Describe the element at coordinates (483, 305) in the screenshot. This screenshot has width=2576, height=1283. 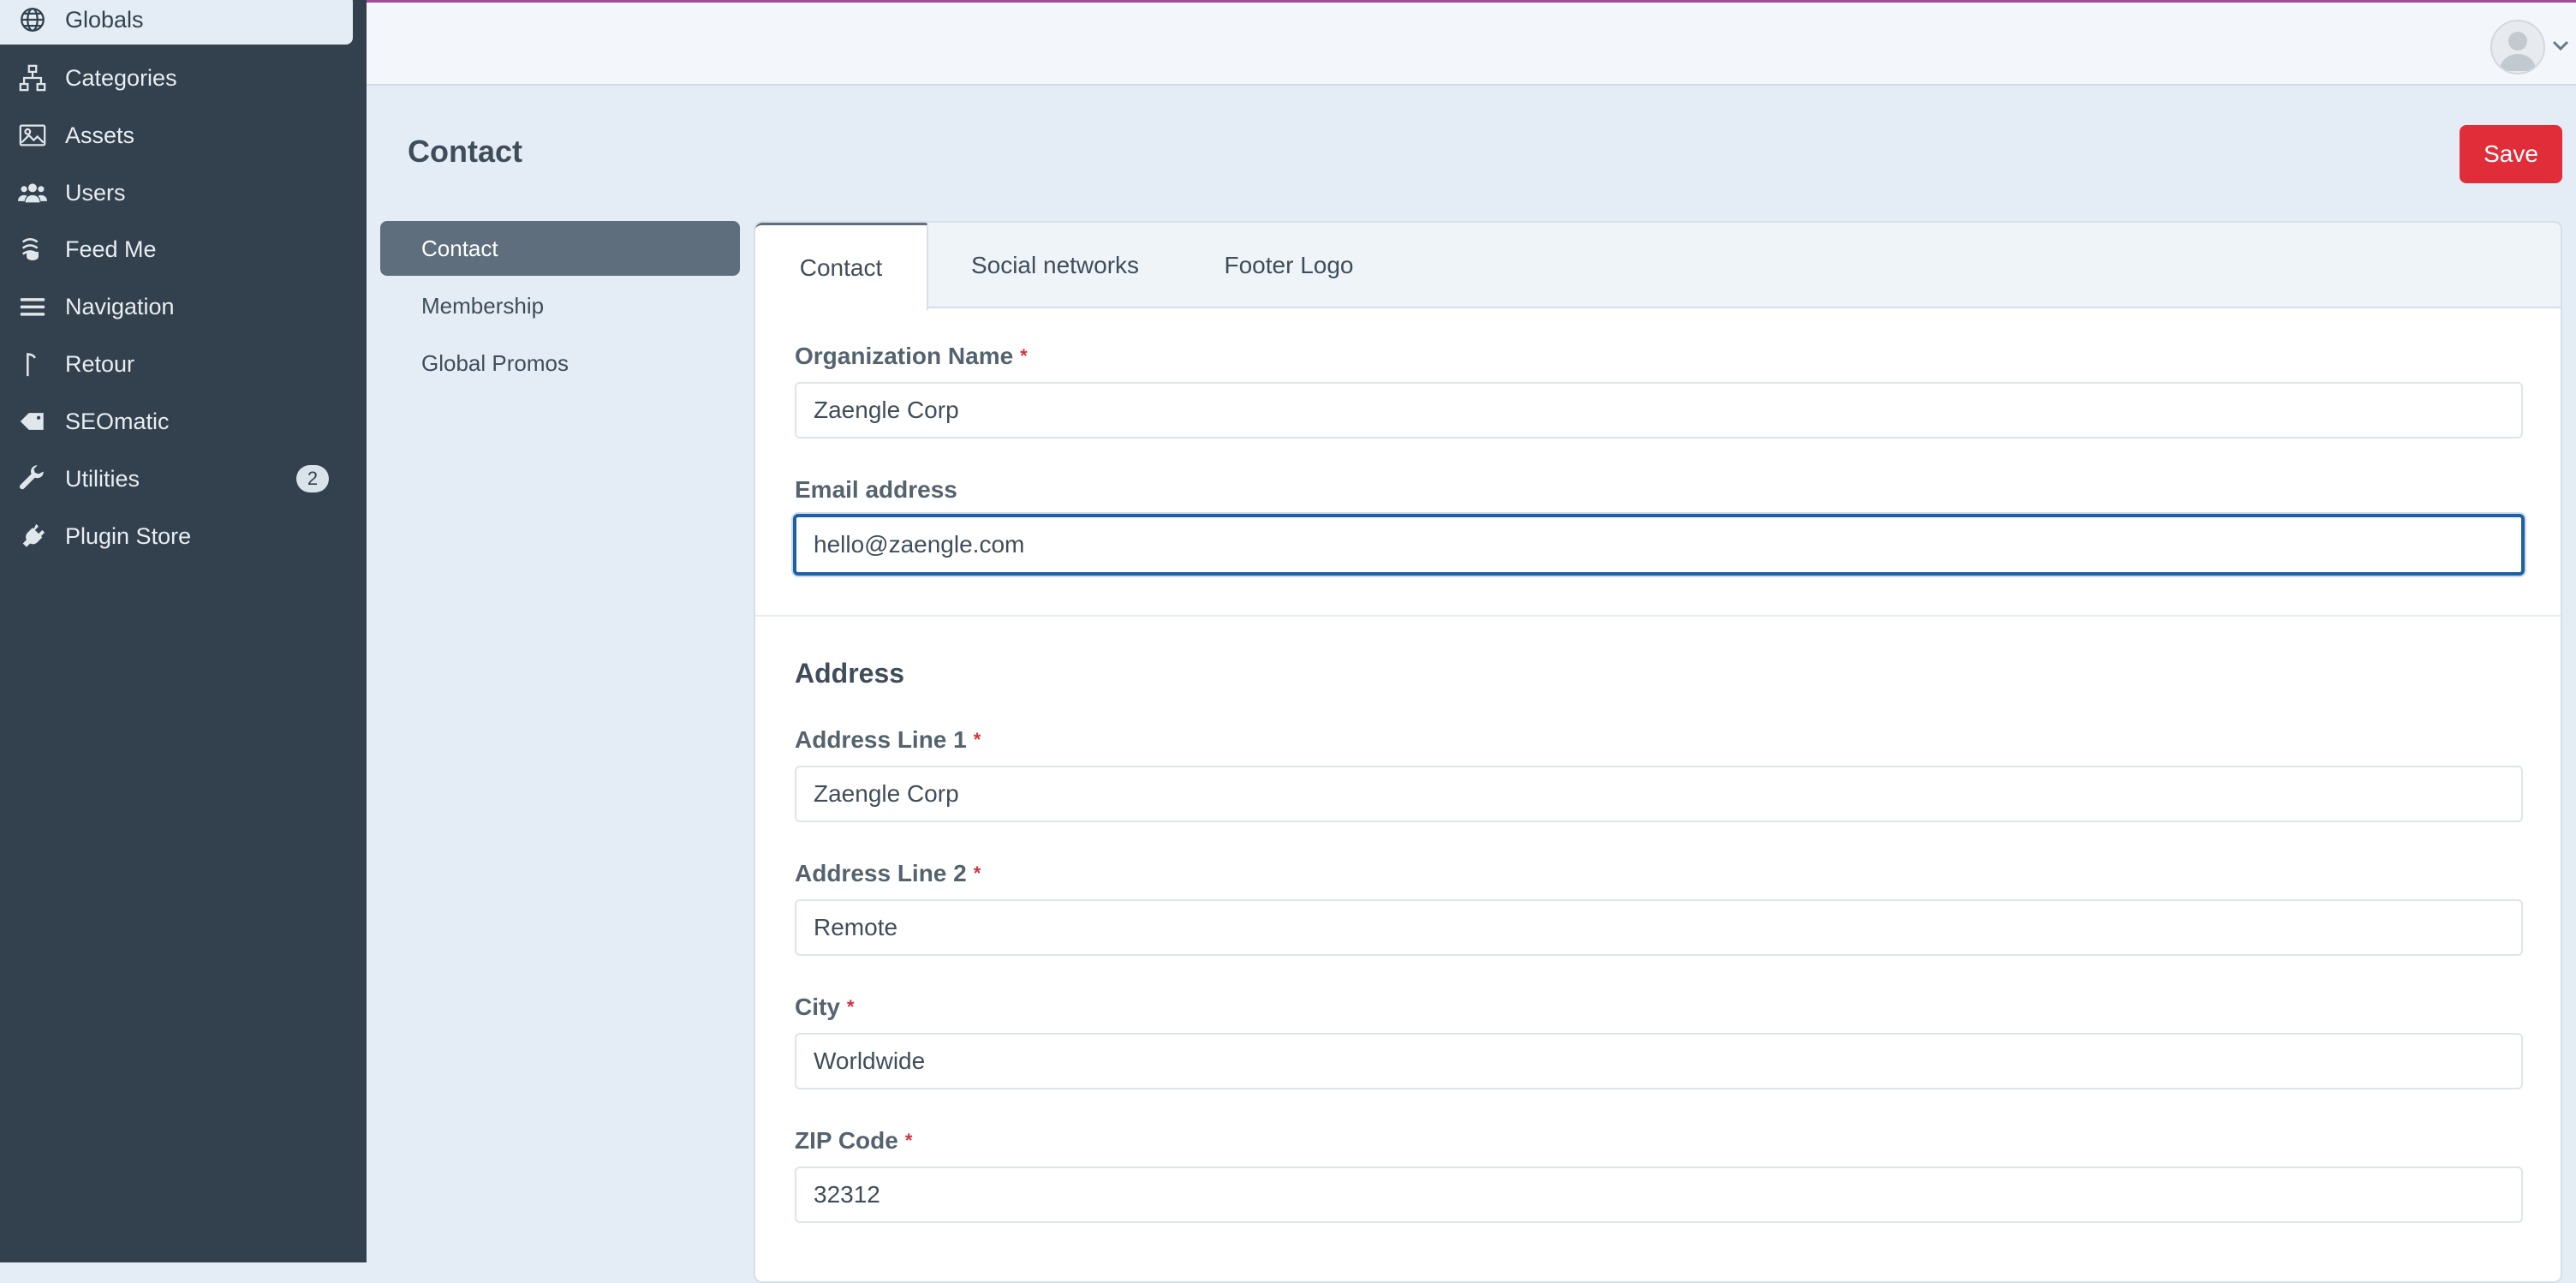
I see `subnav-item-label: Membership` at that location.